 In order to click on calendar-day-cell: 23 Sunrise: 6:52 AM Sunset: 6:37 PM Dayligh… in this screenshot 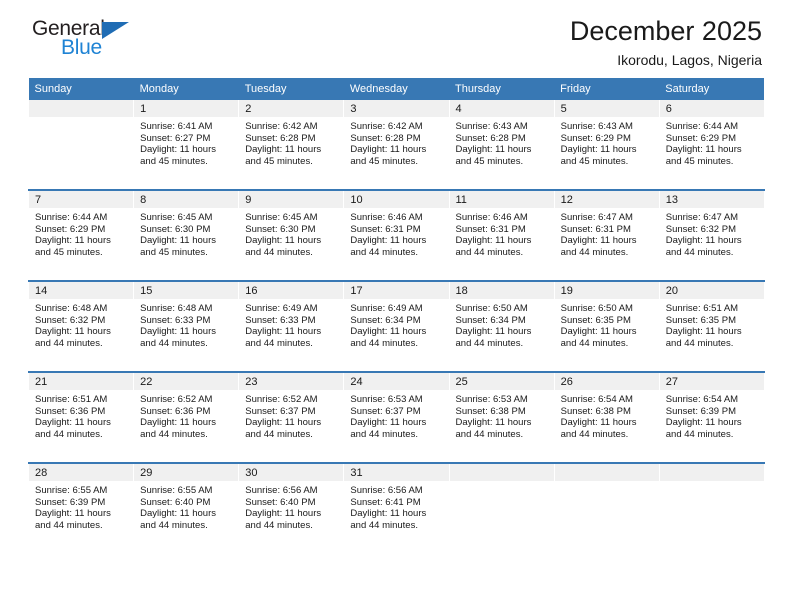, I will do `click(291, 417)`.